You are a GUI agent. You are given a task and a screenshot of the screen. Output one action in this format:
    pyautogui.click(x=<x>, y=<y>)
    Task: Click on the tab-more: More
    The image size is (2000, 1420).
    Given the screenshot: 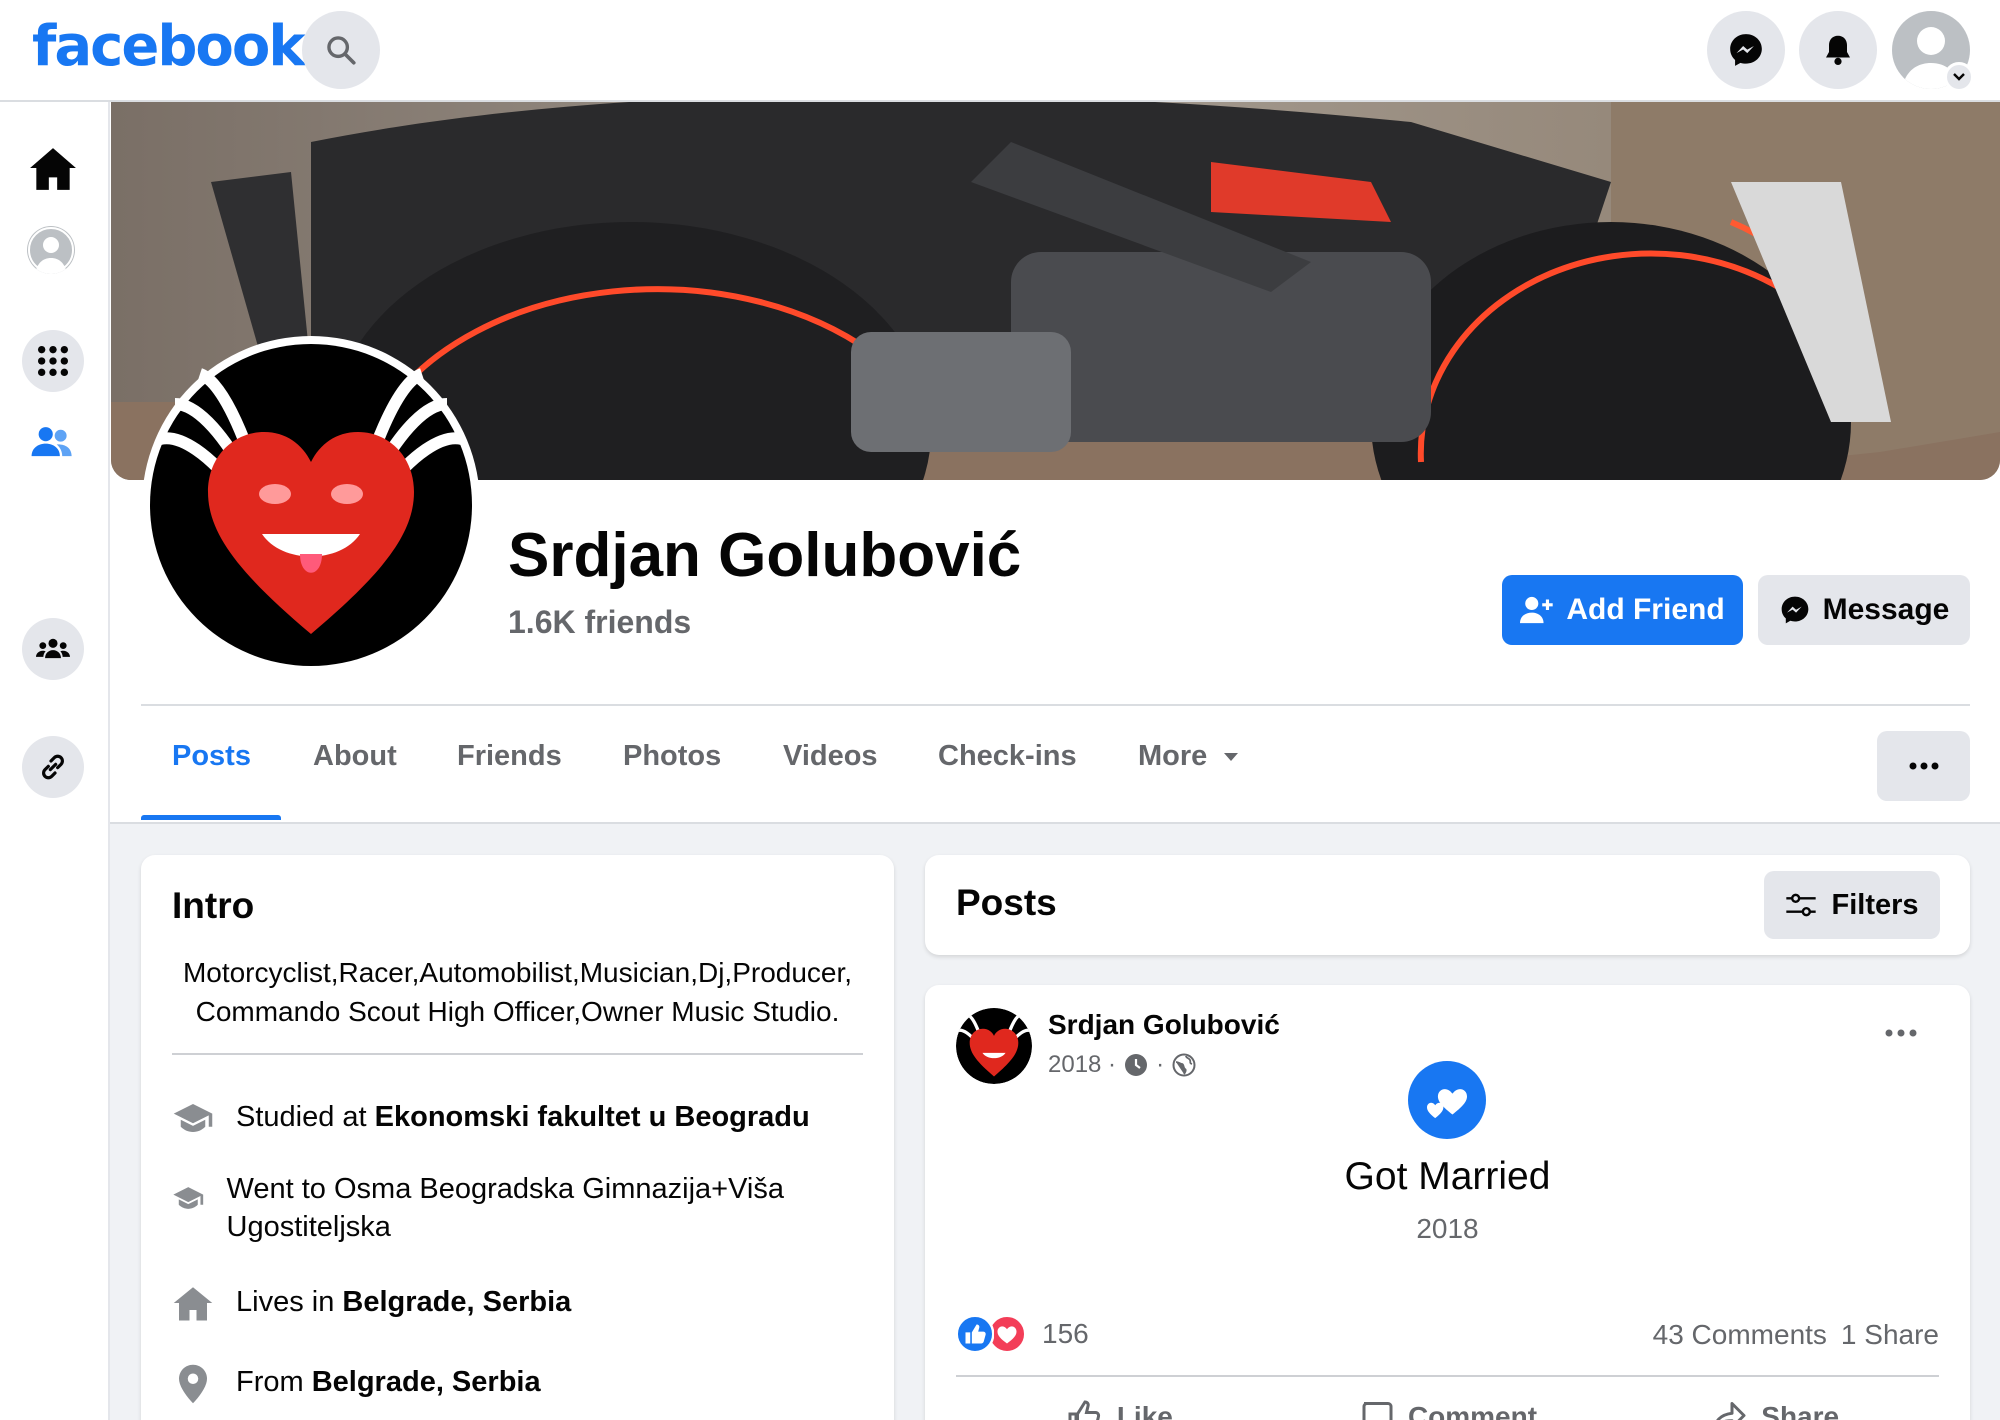 What is the action you would take?
    pyautogui.click(x=1188, y=756)
    